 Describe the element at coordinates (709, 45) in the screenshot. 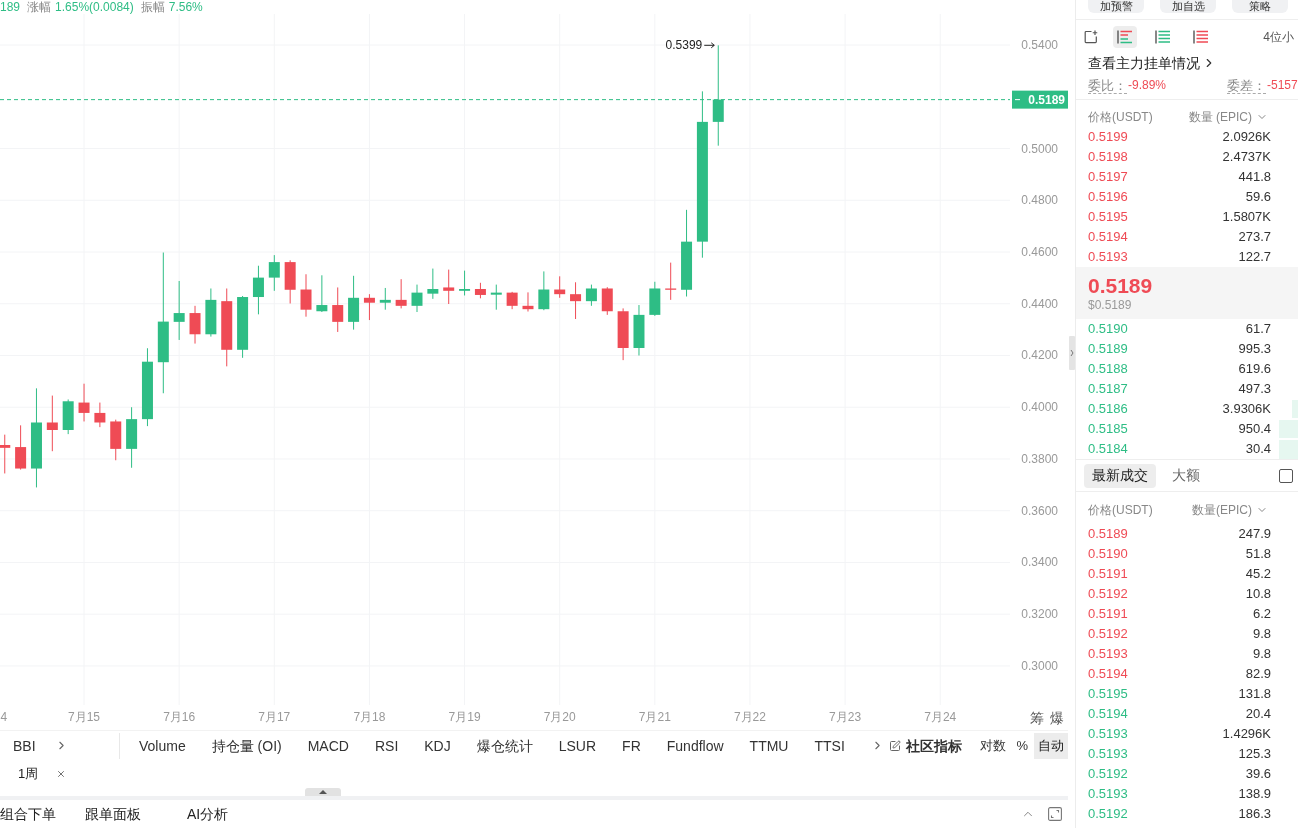

I see `arrow-icon` at that location.